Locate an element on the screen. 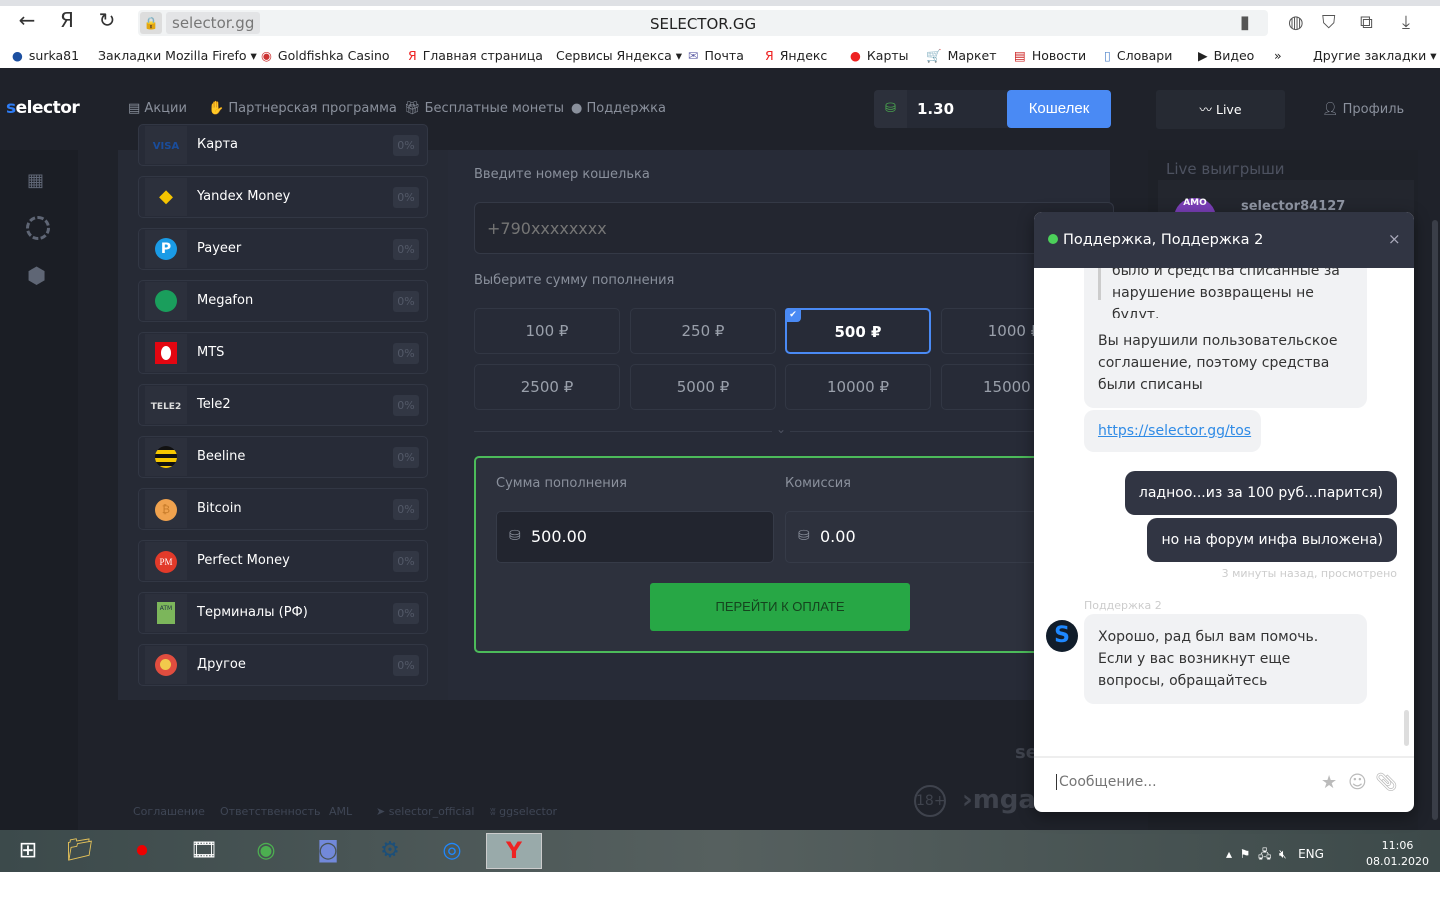  proceed-to-payment-button: ПЕРЕЙТИ К ОПЛАТЕ is located at coordinates (780, 607).